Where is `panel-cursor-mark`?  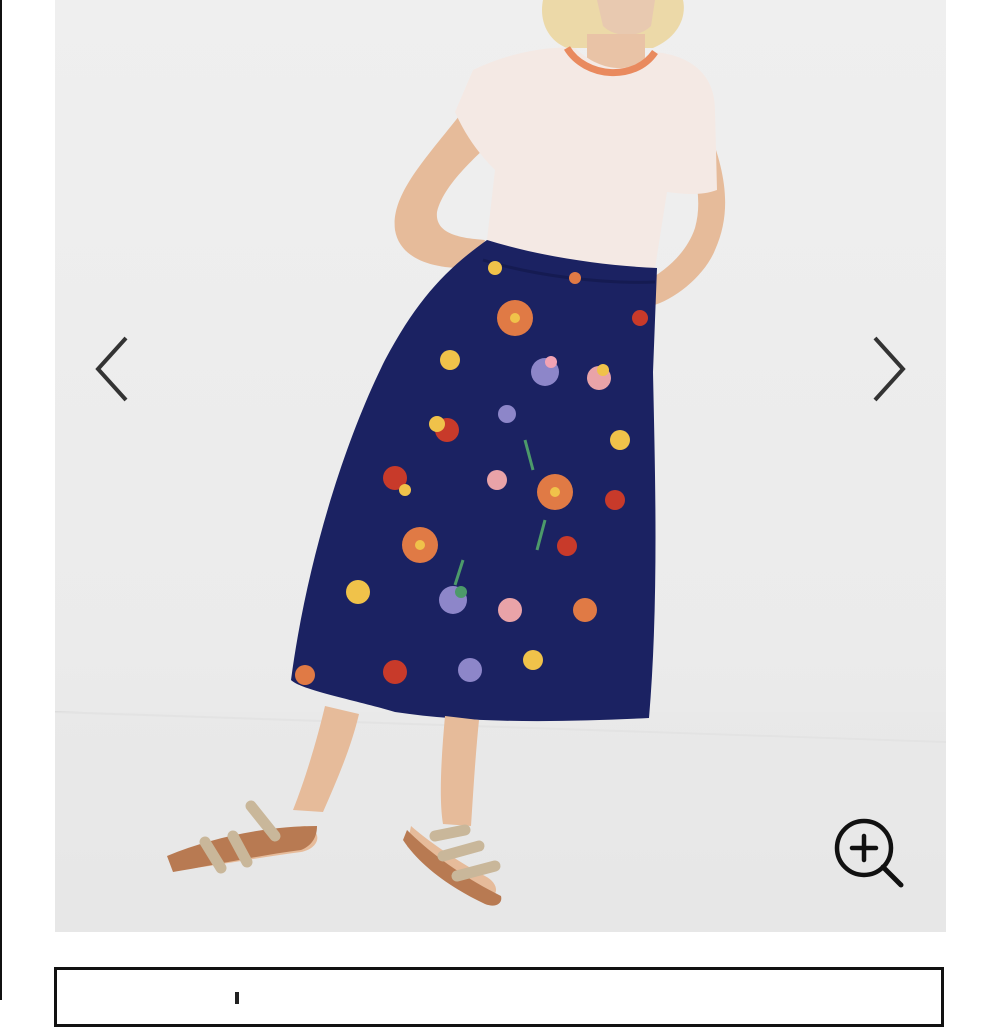
panel-cursor-mark is located at coordinates (237, 998).